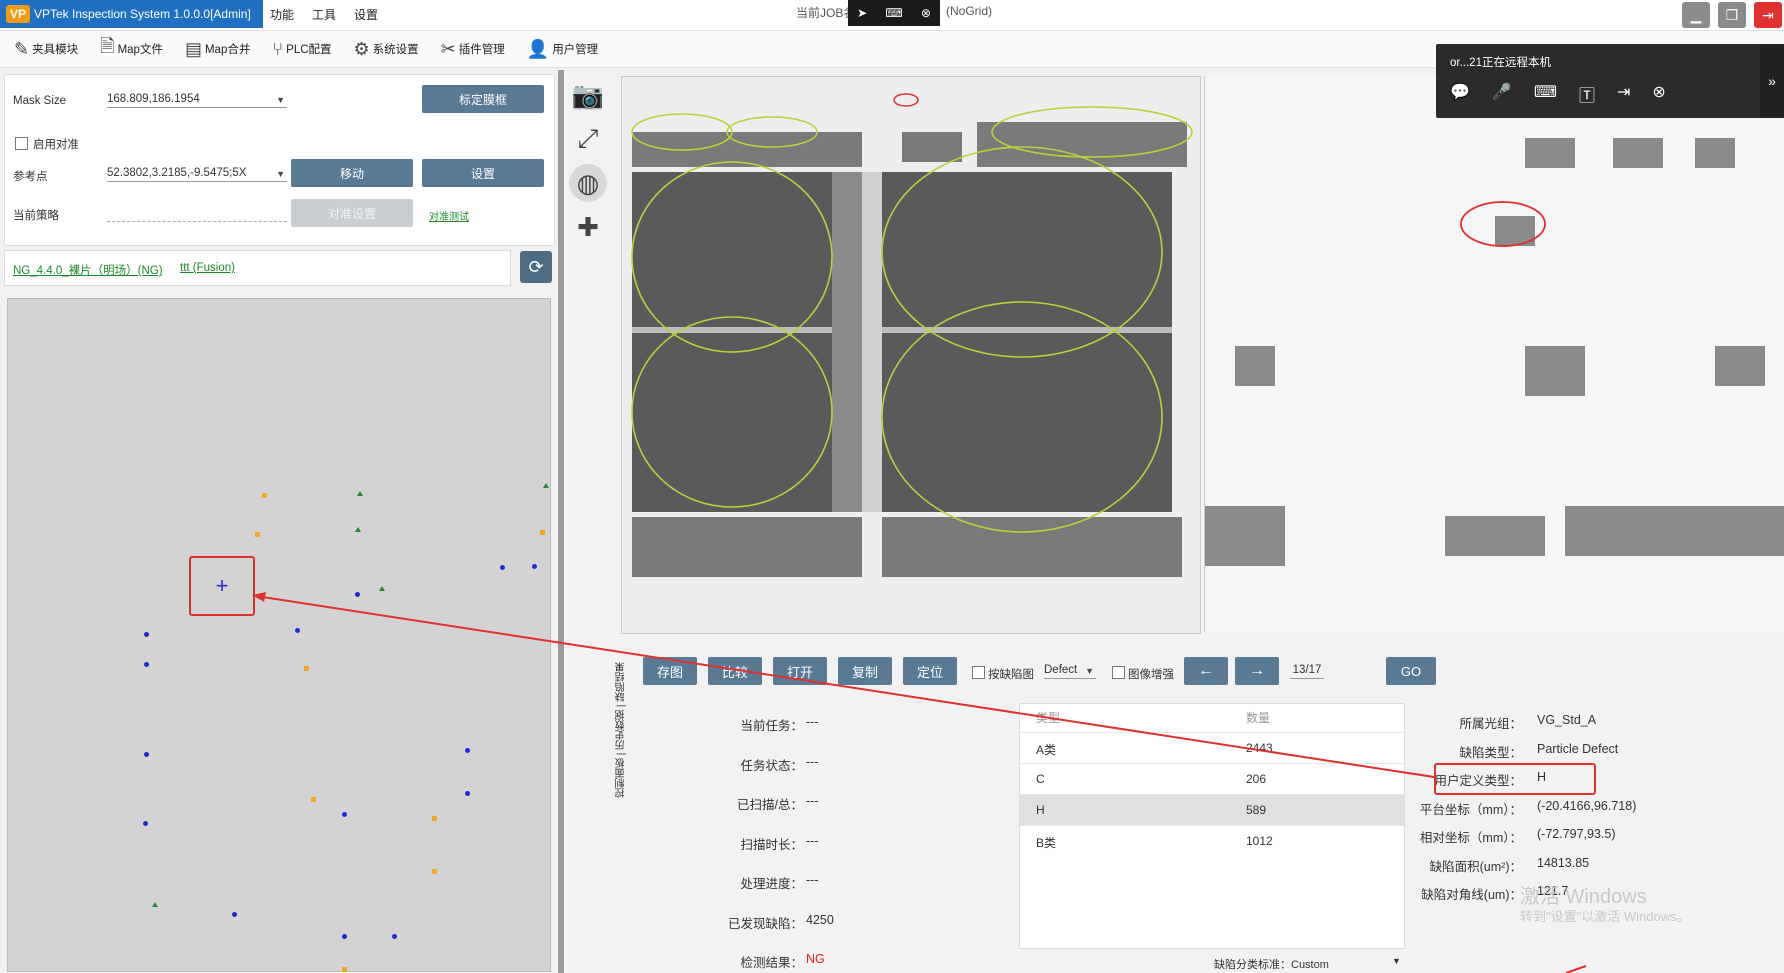  I want to click on defect-select-value: Defect, so click(1061, 670).